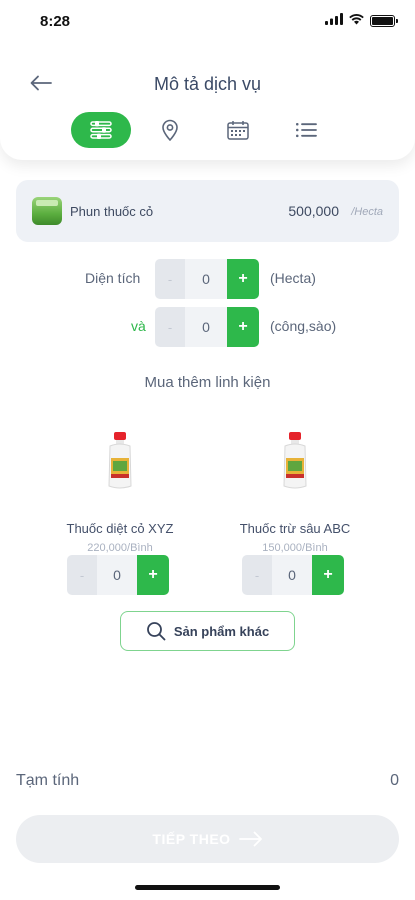 The width and height of the screenshot is (415, 900). What do you see at coordinates (55, 21) in the screenshot?
I see `status-time: 8:28` at bounding box center [55, 21].